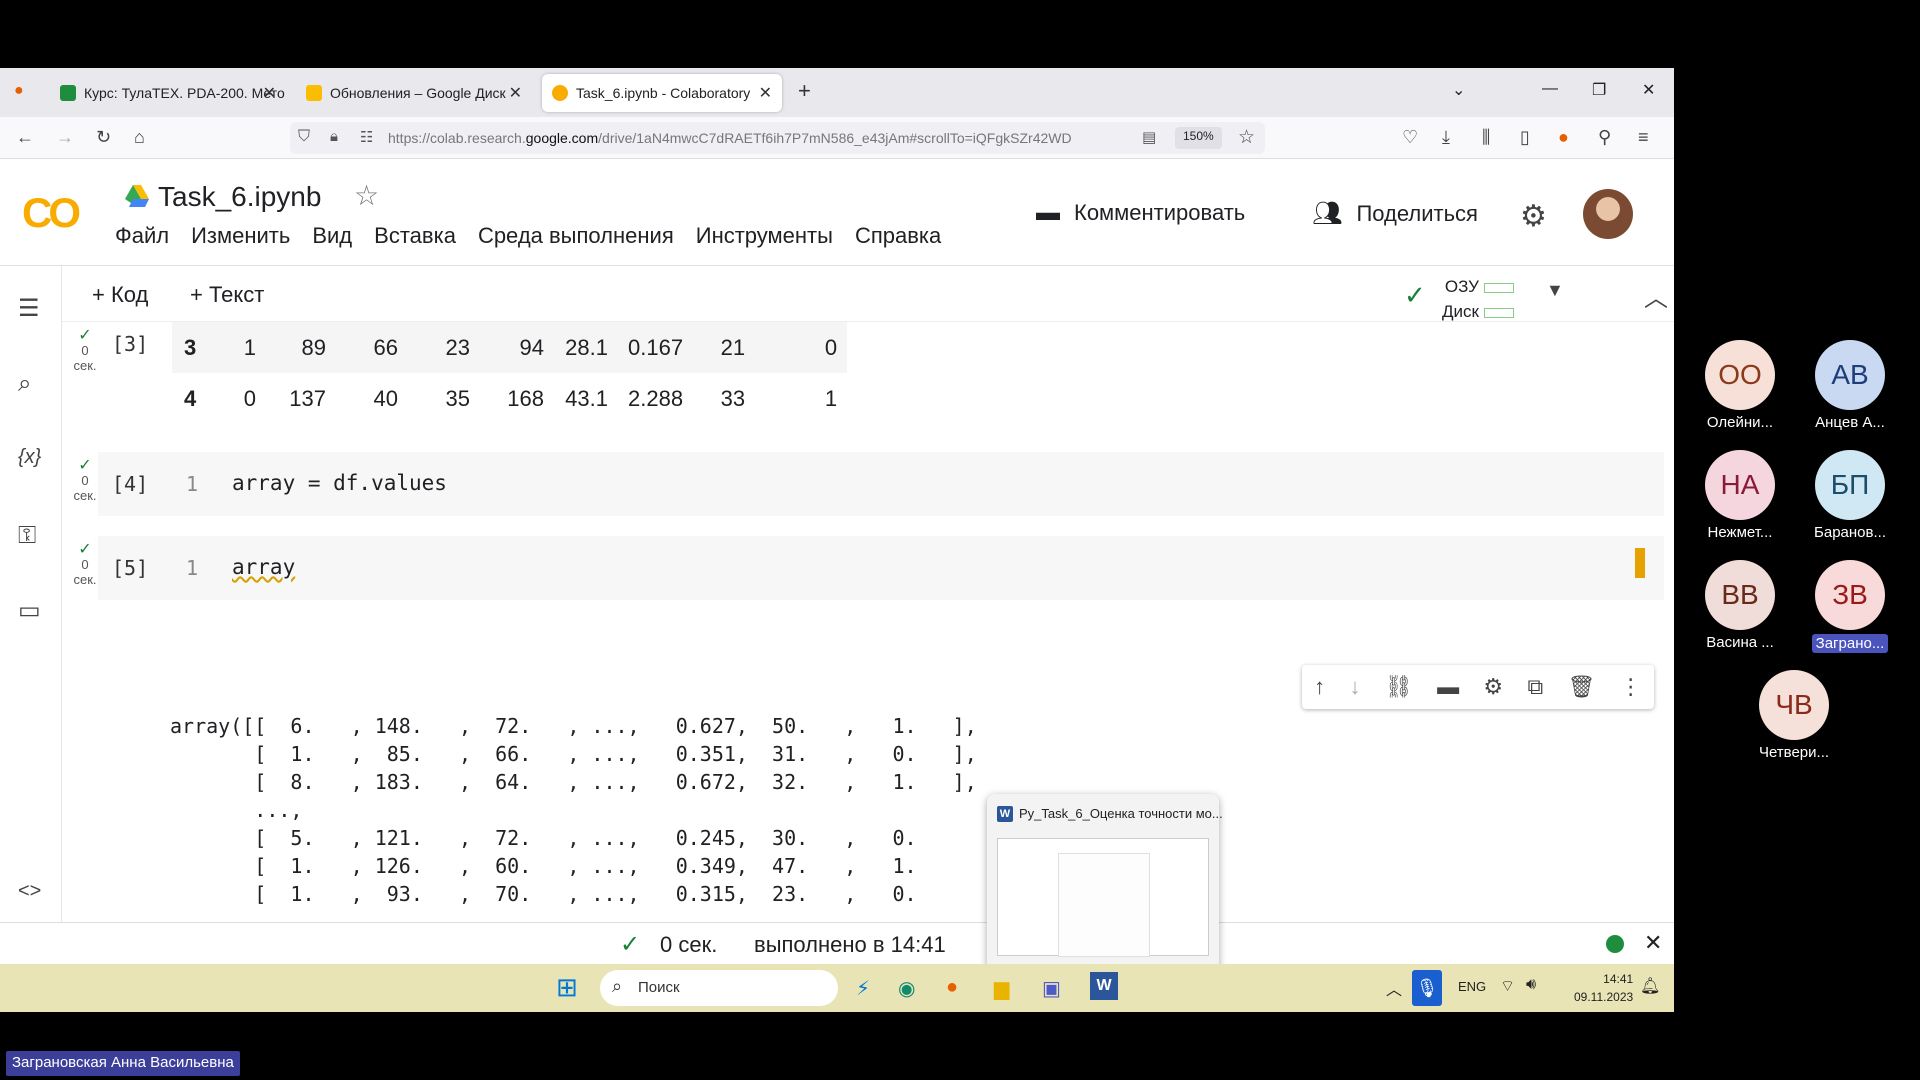 The width and height of the screenshot is (1920, 1080). Describe the element at coordinates (1648, 90) in the screenshot. I see `window-close-icon: ✕` at that location.